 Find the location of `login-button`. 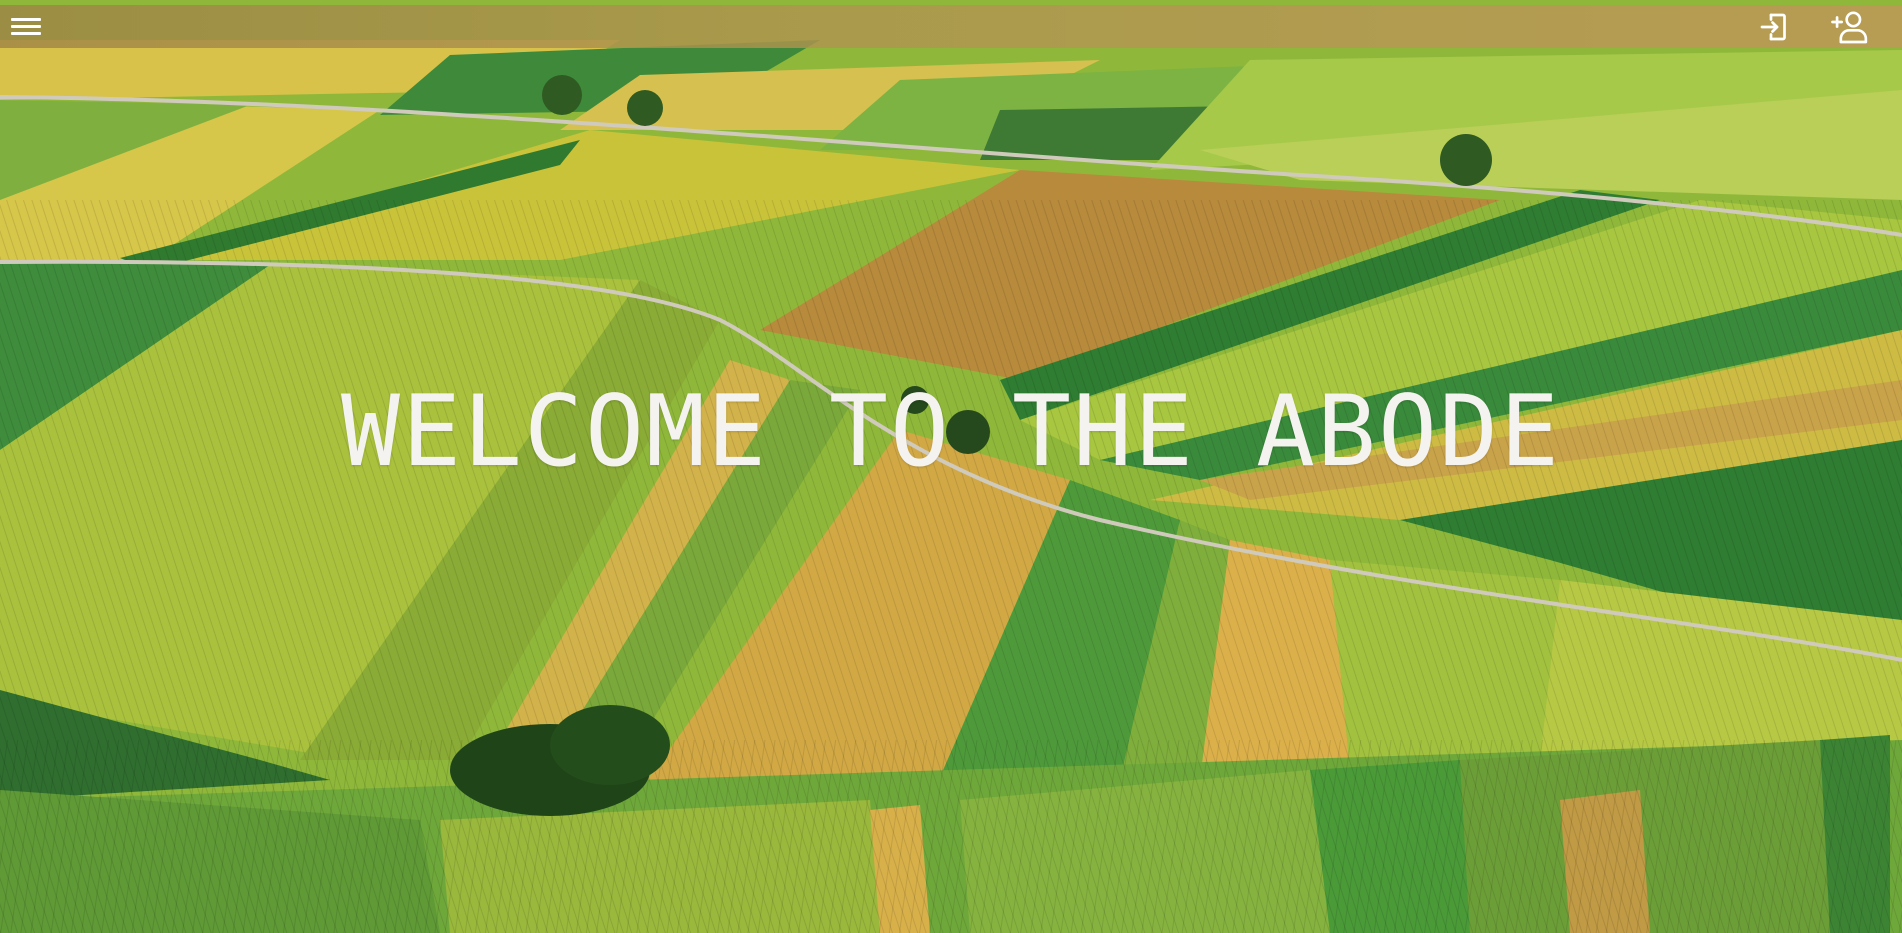

login-button is located at coordinates (1774, 27).